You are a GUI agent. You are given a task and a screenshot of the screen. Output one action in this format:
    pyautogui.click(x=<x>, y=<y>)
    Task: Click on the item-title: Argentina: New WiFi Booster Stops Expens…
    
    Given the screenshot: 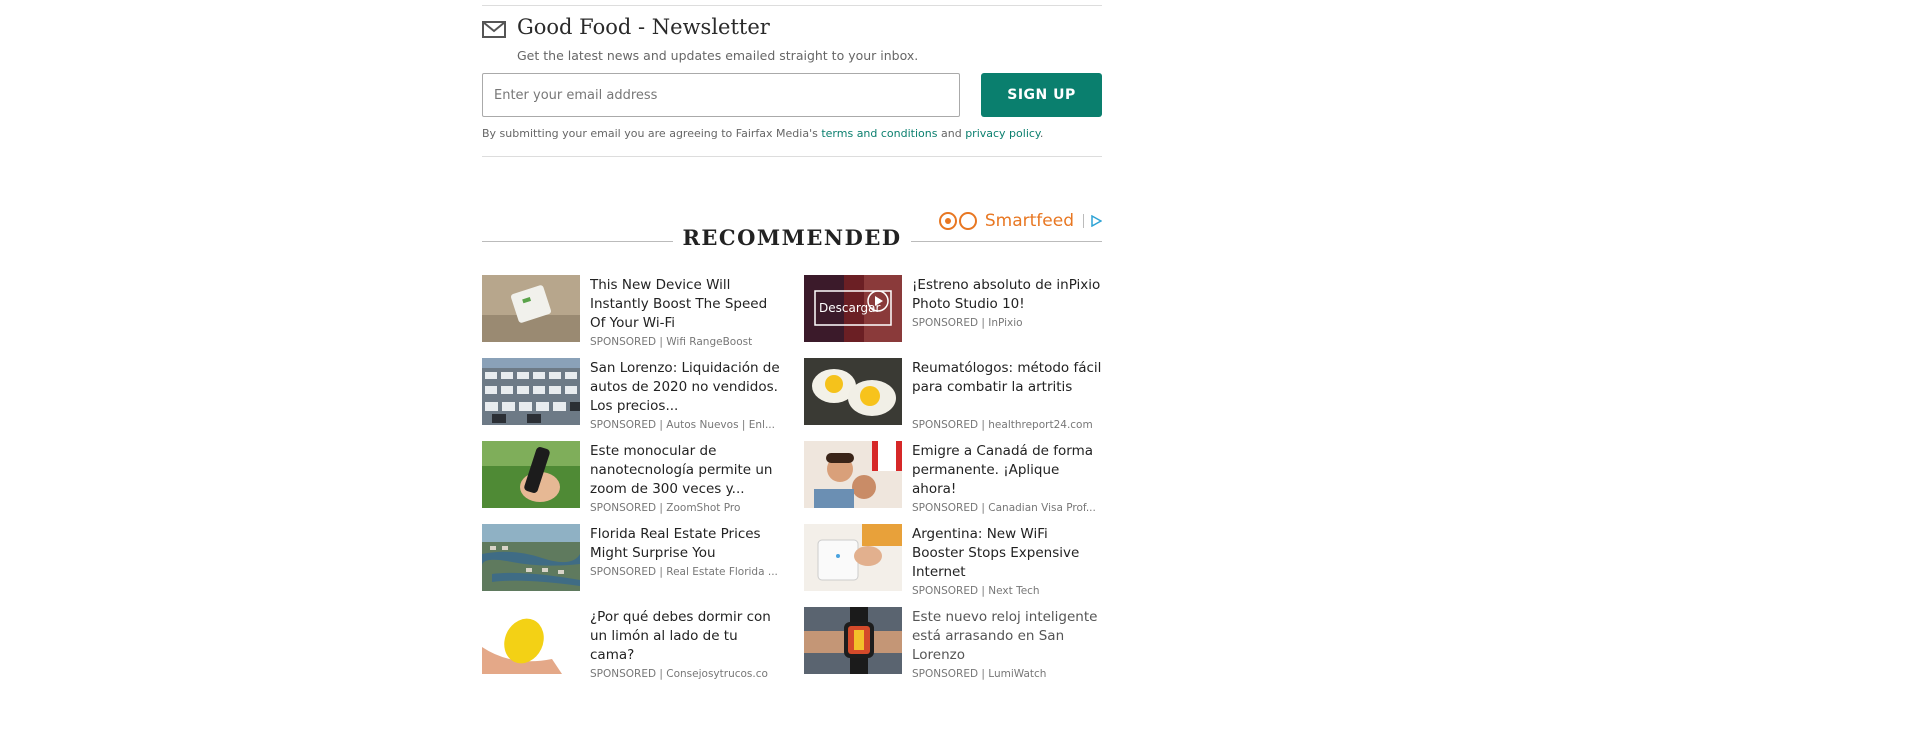 What is the action you would take?
    pyautogui.click(x=1008, y=553)
    